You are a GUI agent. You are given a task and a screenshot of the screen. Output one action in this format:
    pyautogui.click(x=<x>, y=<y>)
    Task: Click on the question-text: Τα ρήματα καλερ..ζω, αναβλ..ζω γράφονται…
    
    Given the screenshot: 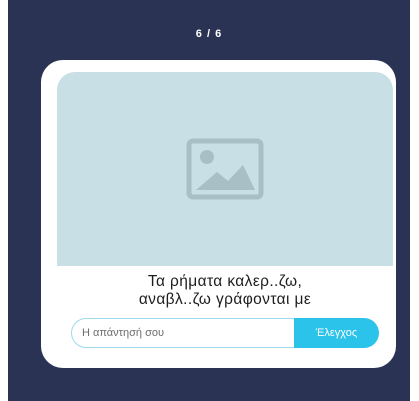 What is the action you would take?
    pyautogui.click(x=225, y=291)
    